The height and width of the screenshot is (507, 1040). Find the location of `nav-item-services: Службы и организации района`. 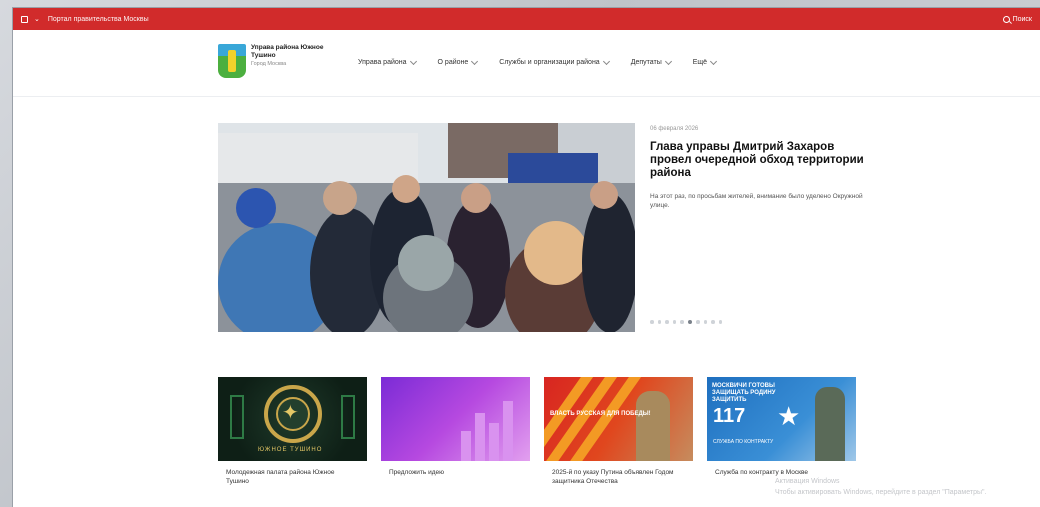

nav-item-services: Службы и организации района is located at coordinates (554, 61).